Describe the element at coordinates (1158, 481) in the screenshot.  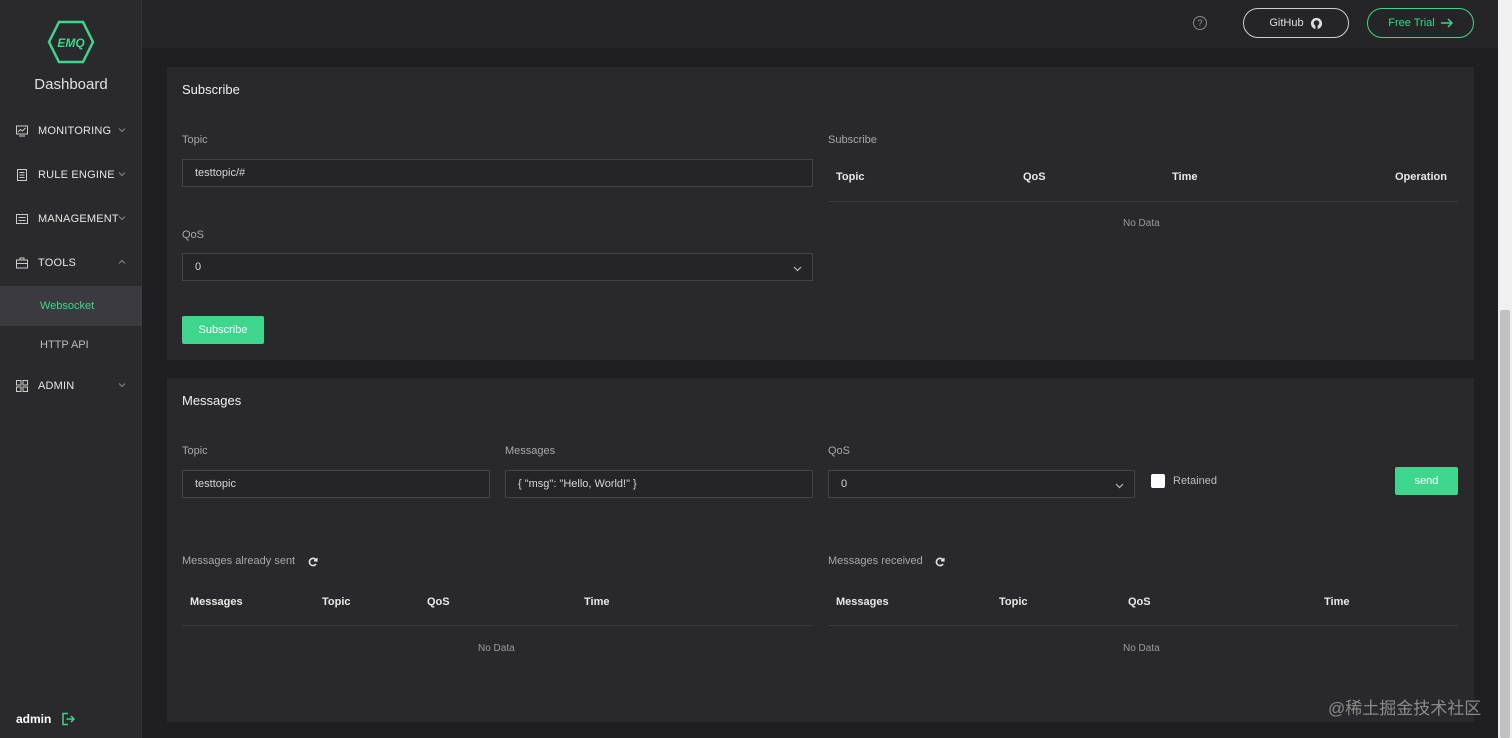
I see `retained-checkbox` at that location.